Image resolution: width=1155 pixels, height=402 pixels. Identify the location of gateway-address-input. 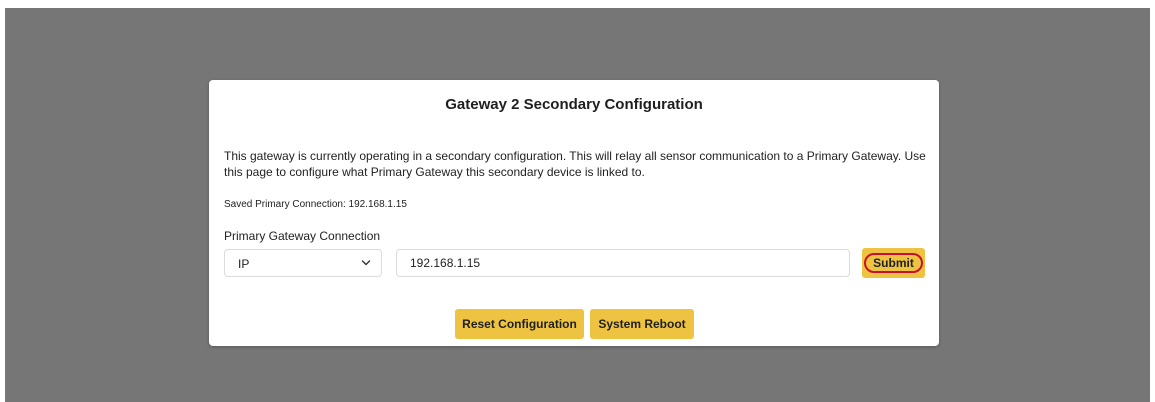
(623, 263).